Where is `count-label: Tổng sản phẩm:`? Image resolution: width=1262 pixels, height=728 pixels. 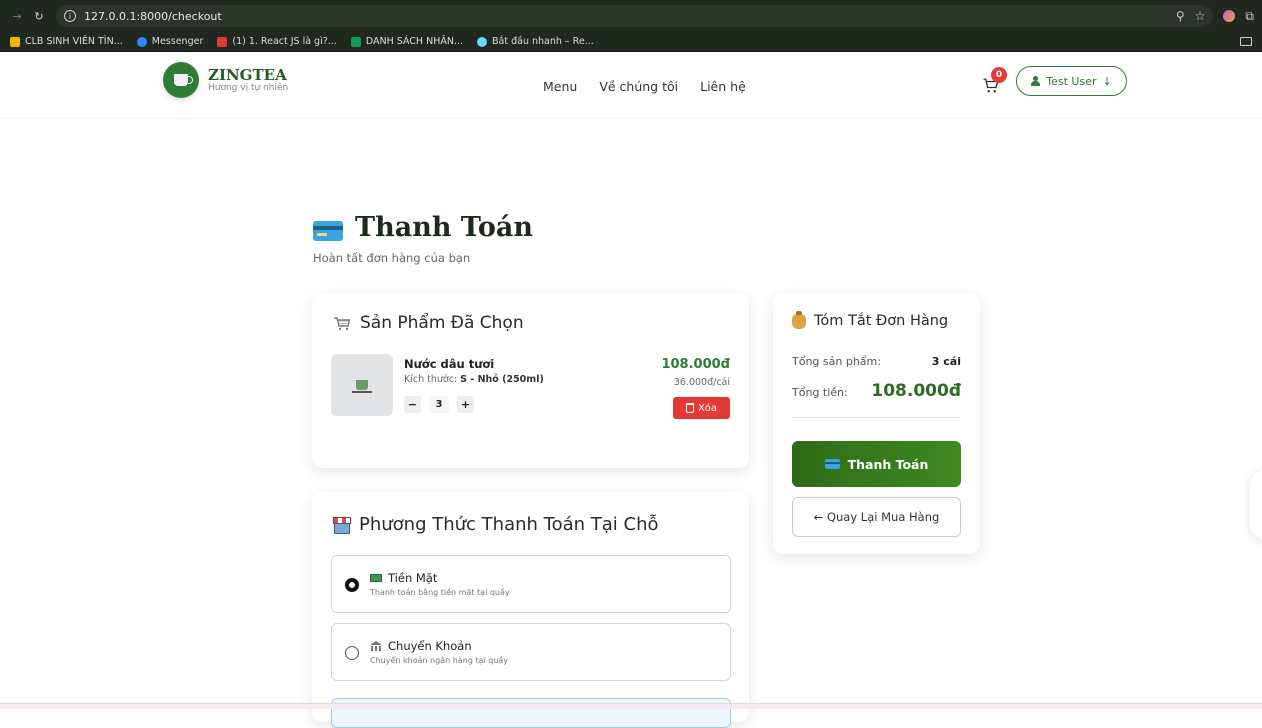 count-label: Tổng sản phẩm: is located at coordinates (836, 361).